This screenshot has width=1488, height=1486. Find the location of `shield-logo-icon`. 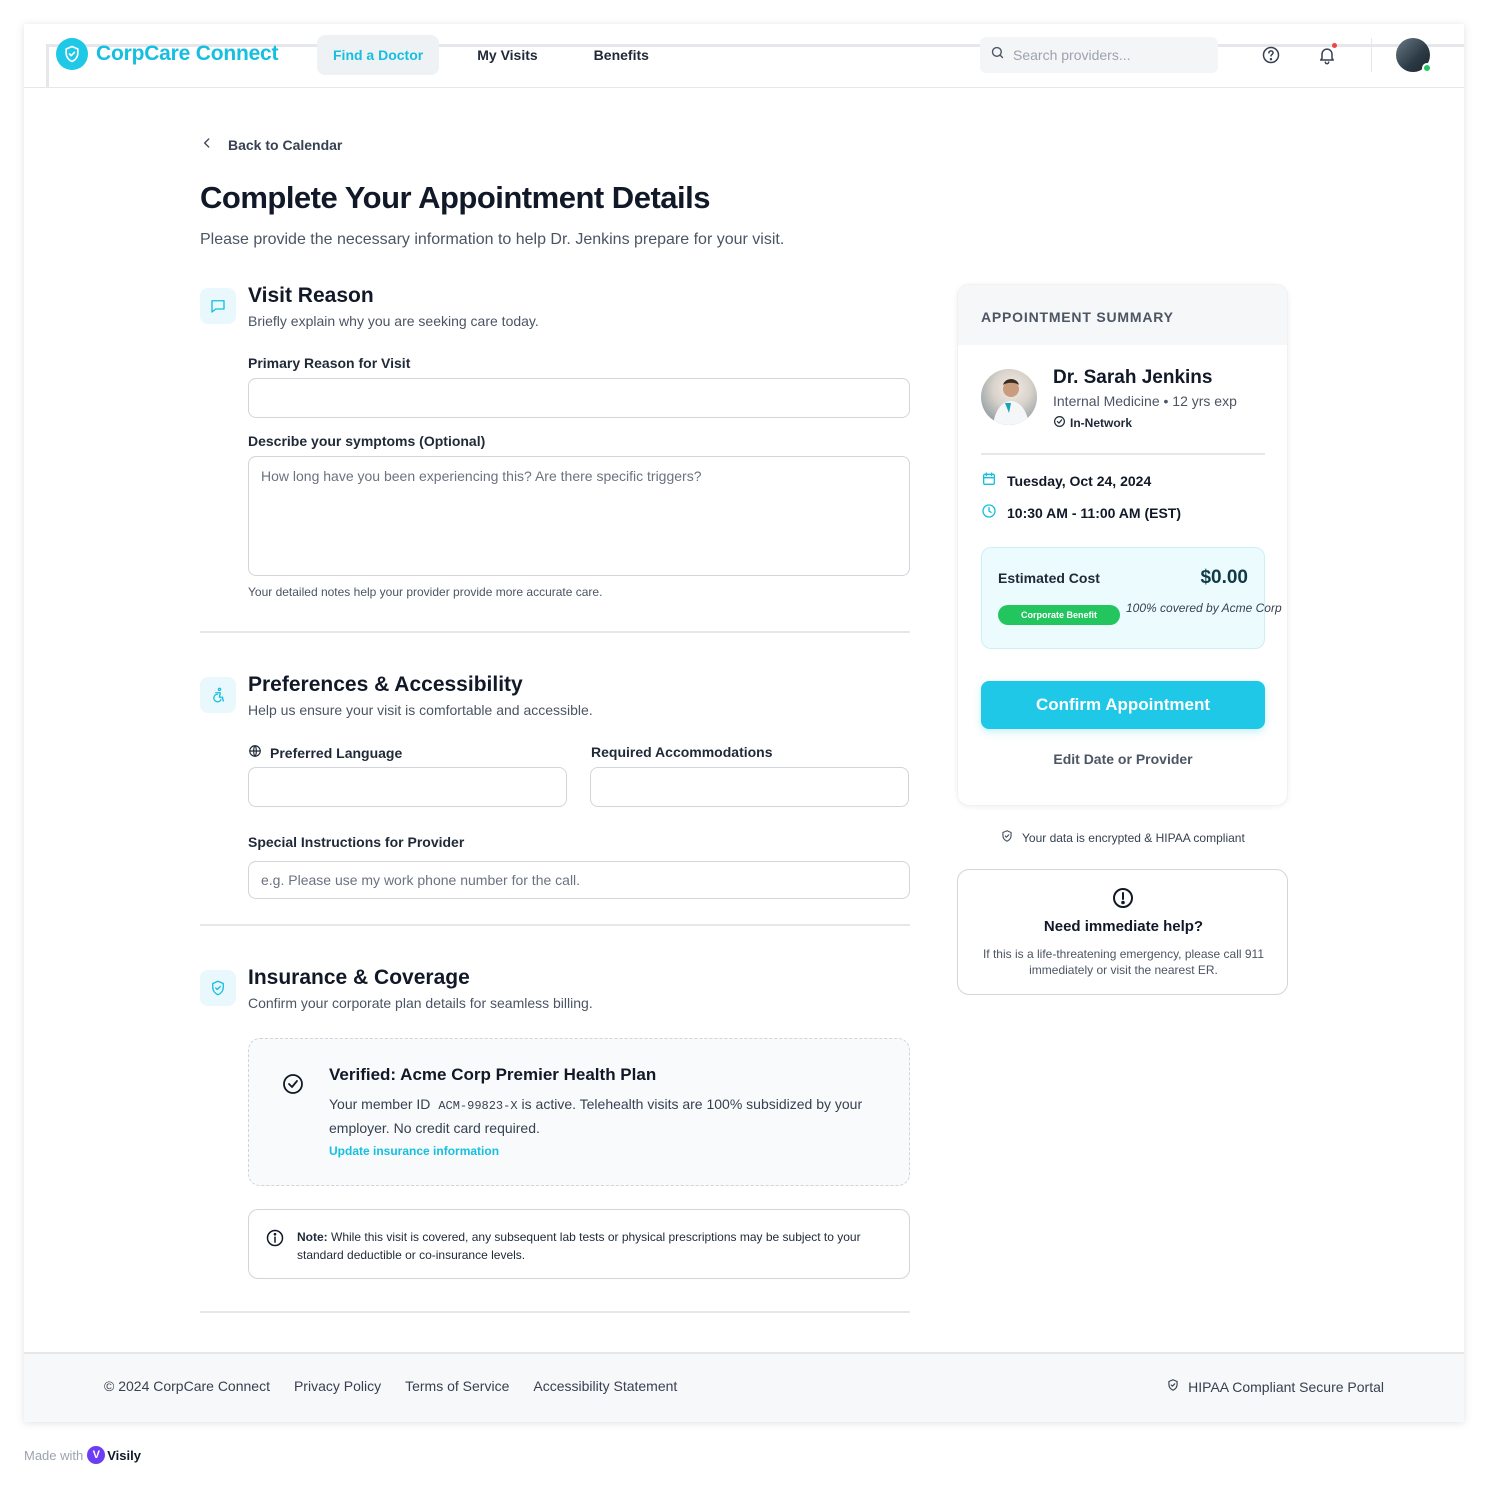

shield-logo-icon is located at coordinates (72, 54).